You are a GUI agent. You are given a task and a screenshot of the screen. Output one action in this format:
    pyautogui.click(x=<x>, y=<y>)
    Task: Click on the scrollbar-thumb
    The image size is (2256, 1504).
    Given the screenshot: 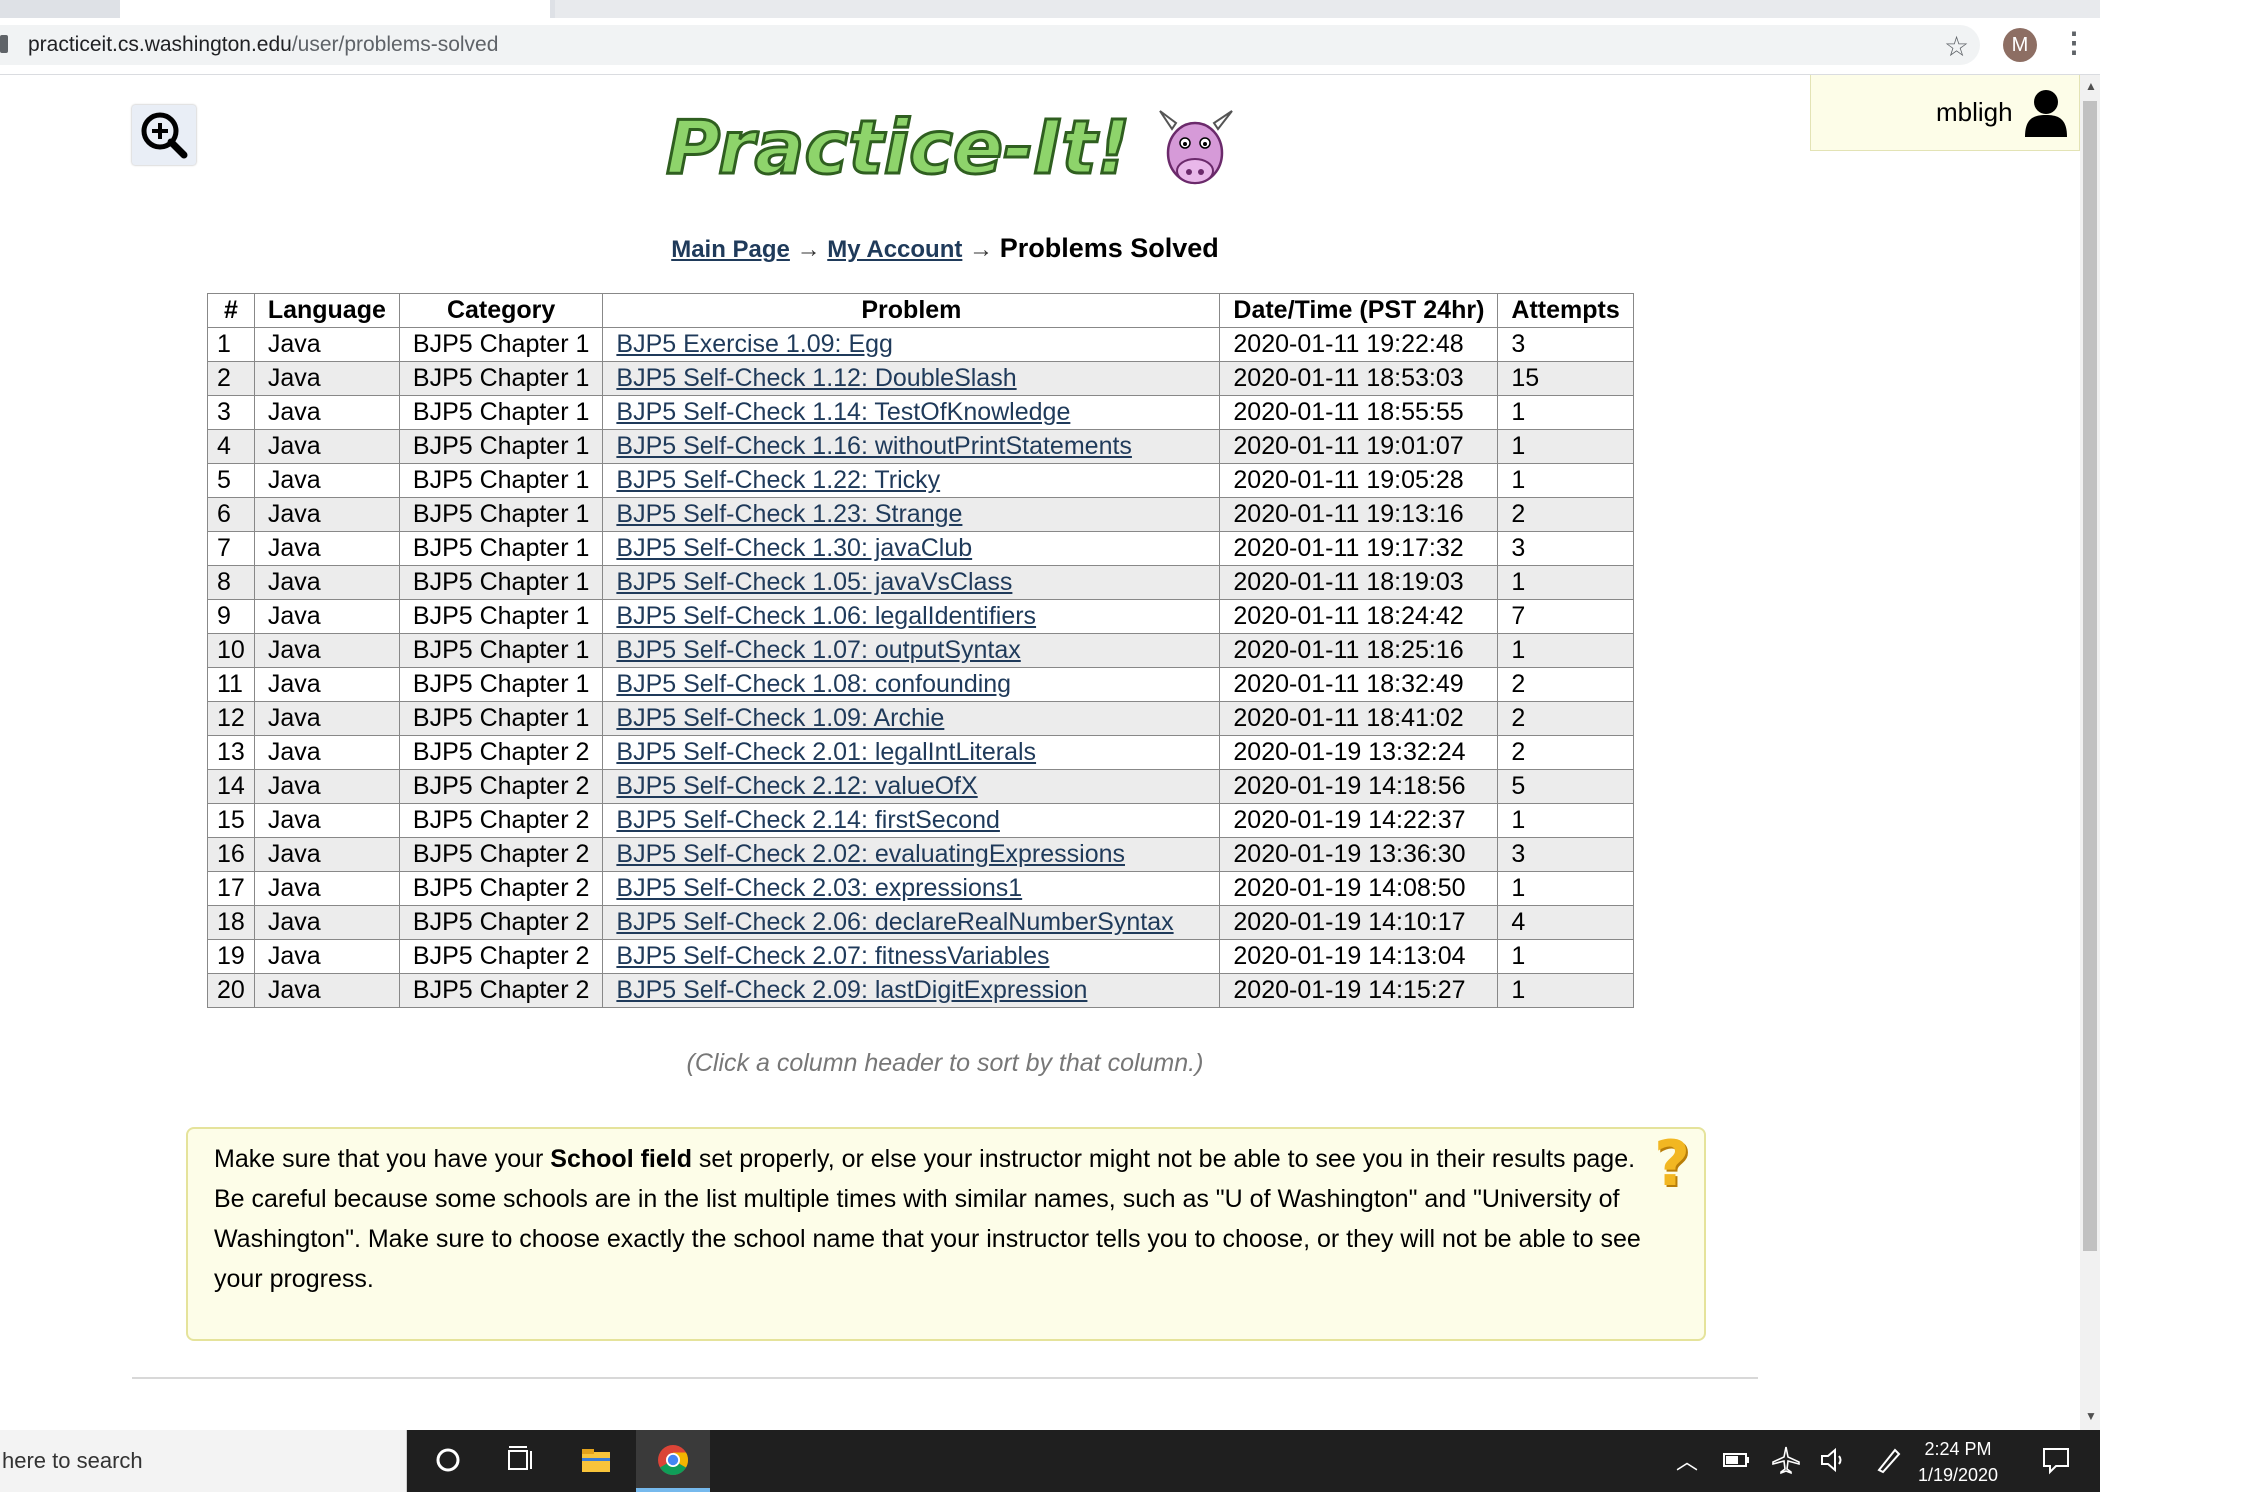 What is the action you would take?
    pyautogui.click(x=2090, y=676)
    